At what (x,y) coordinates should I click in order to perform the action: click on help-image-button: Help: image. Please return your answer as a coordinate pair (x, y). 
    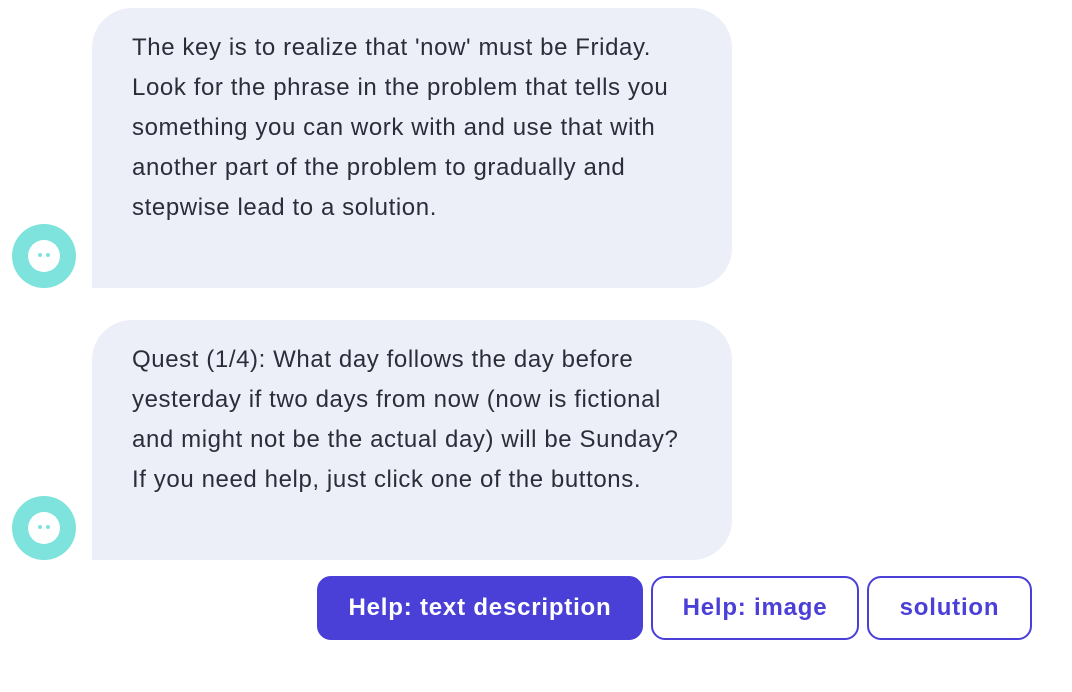
    Looking at the image, I should click on (755, 608).